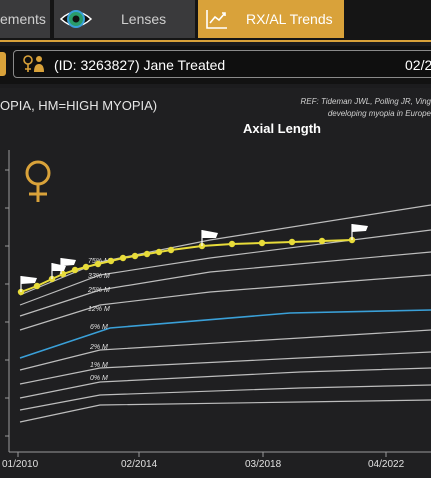 This screenshot has height=478, width=431. I want to click on curve-label-0: 0% M, so click(99, 378).